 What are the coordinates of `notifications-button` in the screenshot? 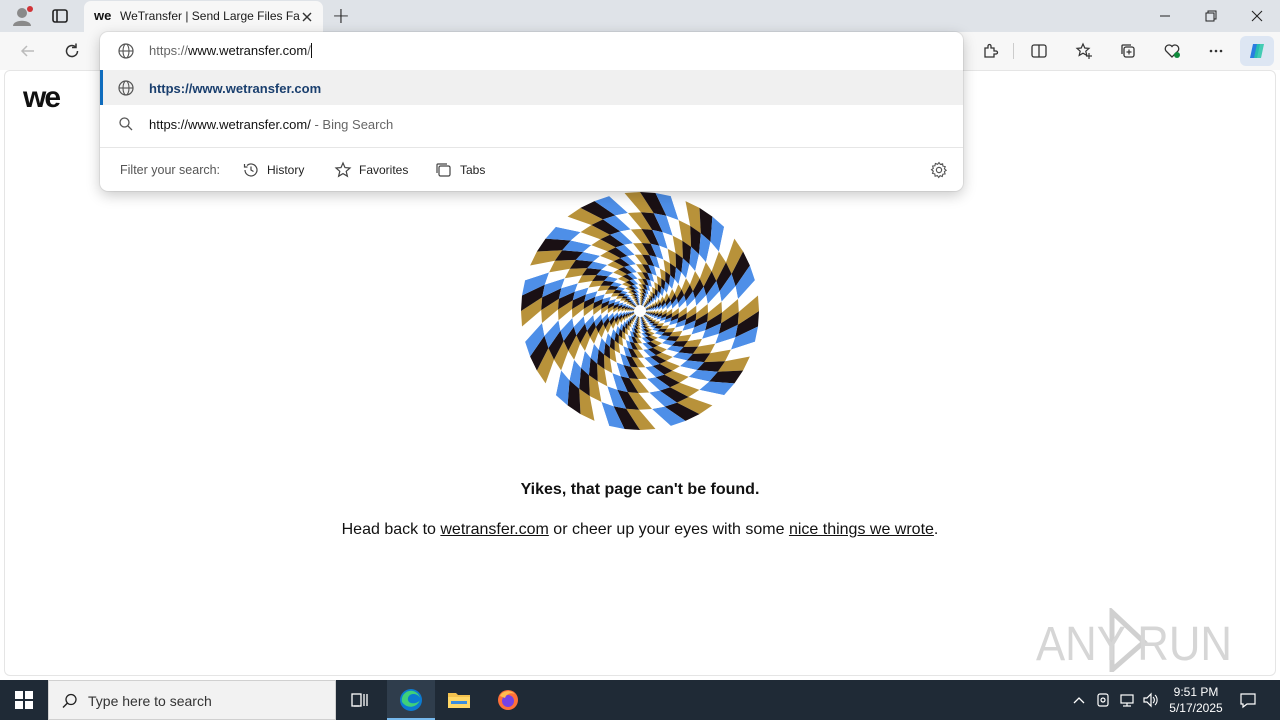 It's located at (1248, 700).